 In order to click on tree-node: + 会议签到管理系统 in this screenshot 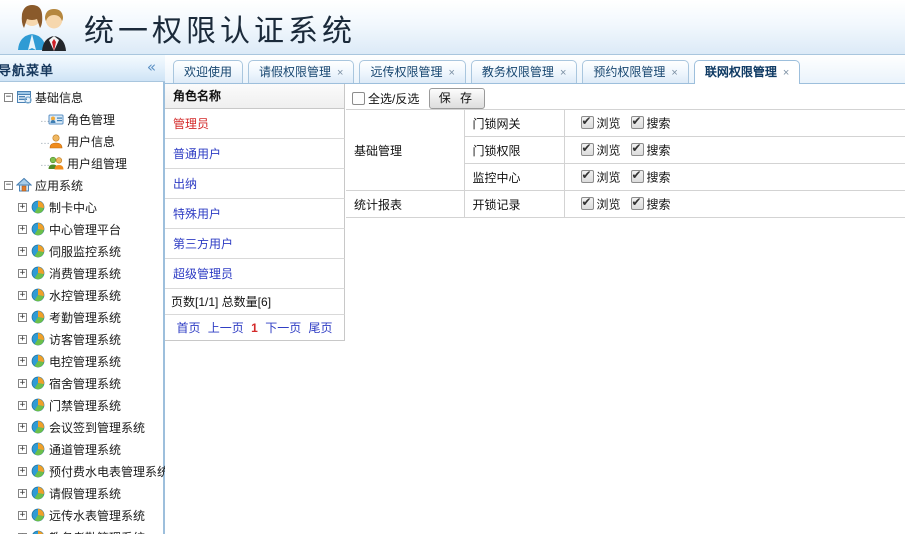, I will do `click(82, 427)`.